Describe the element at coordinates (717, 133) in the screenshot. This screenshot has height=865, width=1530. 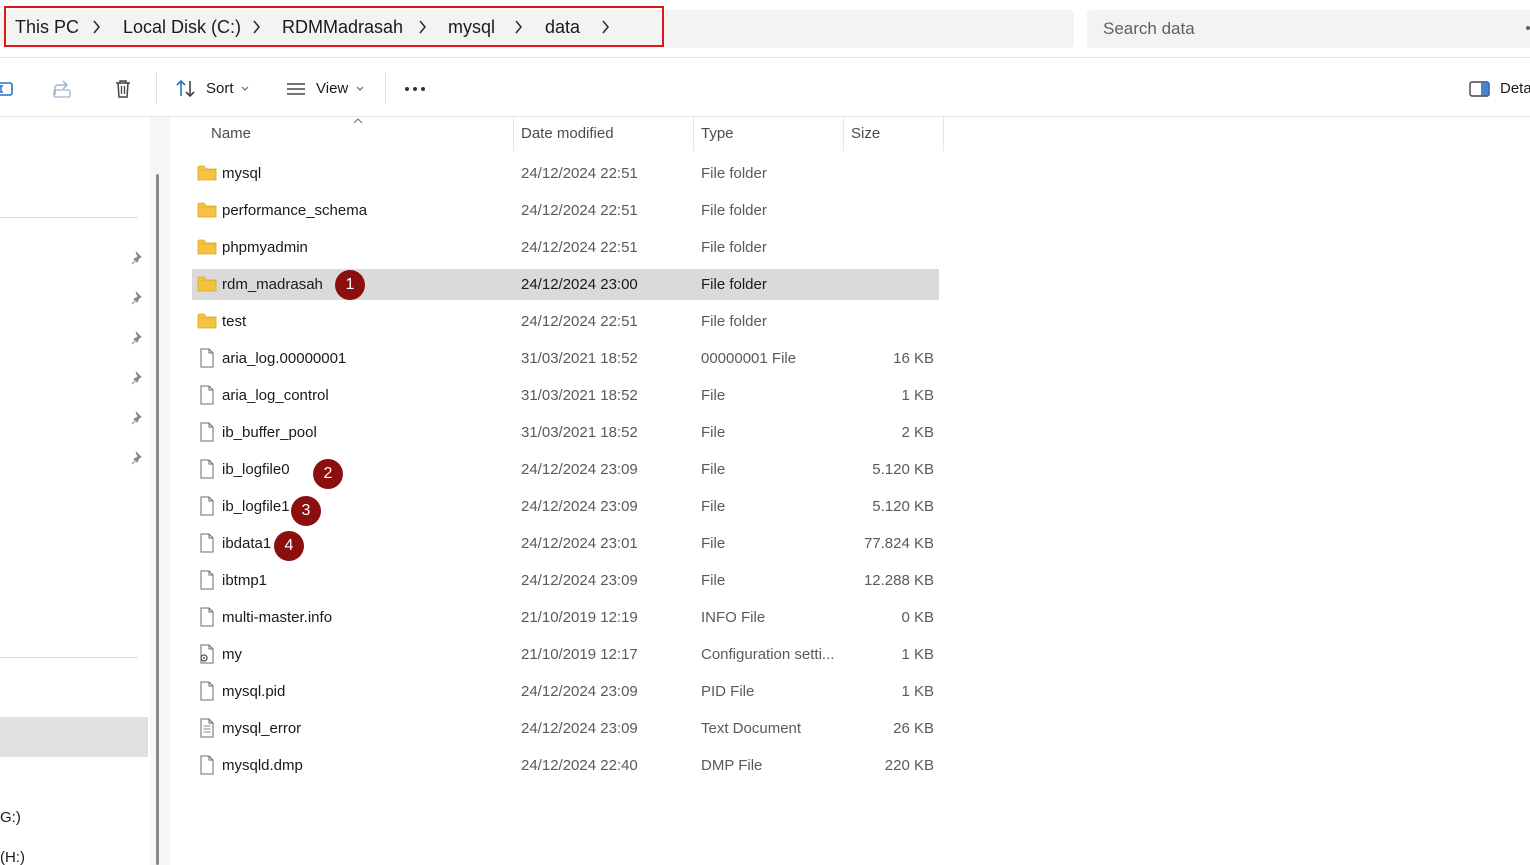
I see `column-type: Type` at that location.